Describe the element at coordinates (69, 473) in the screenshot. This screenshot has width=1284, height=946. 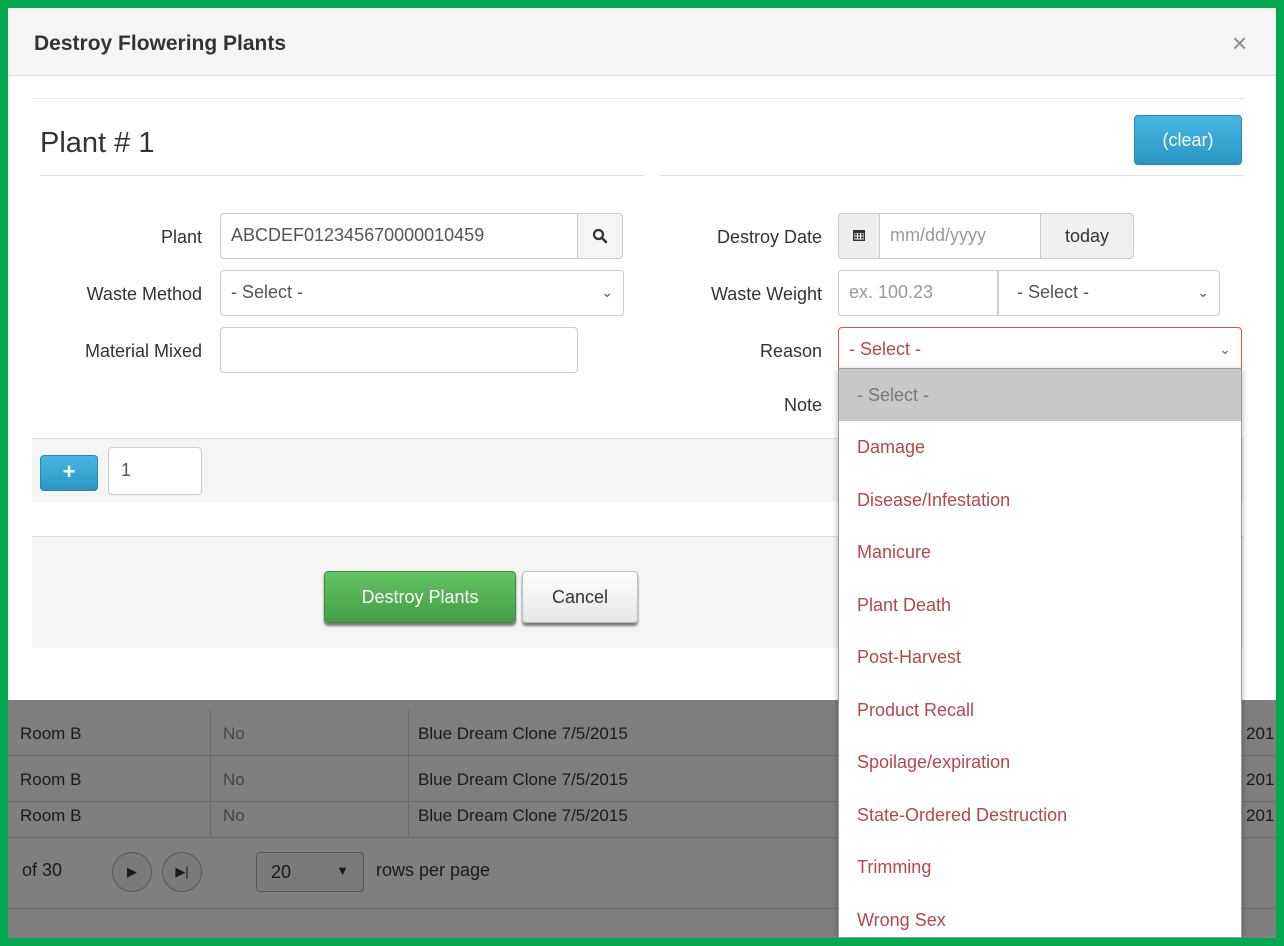
I see `add-plant-button: +` at that location.